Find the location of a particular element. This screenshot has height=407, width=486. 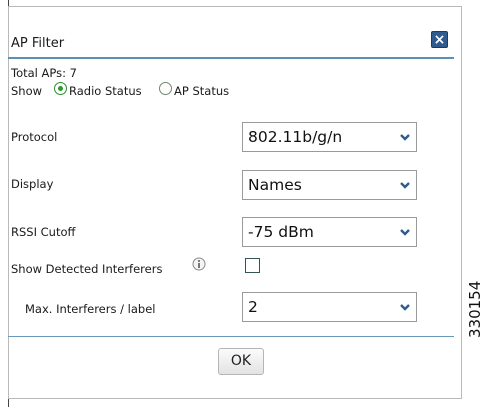

close-icon: × is located at coordinates (439, 40).